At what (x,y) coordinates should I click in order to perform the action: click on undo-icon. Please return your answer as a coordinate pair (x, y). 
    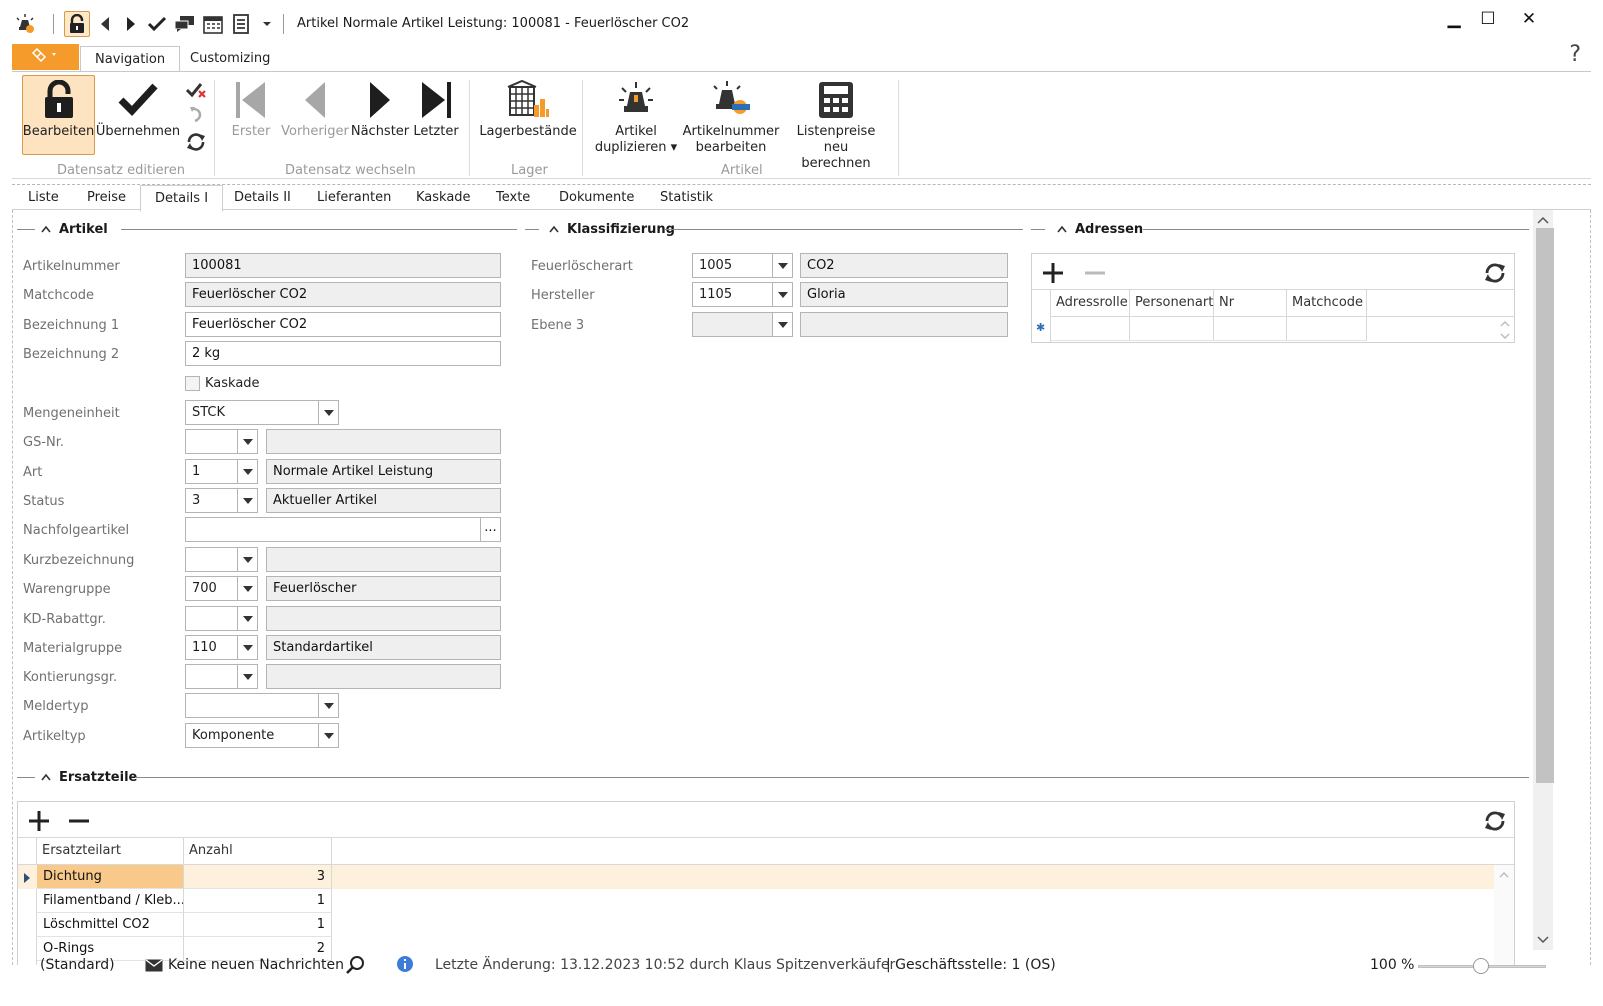
    Looking at the image, I should click on (196, 117).